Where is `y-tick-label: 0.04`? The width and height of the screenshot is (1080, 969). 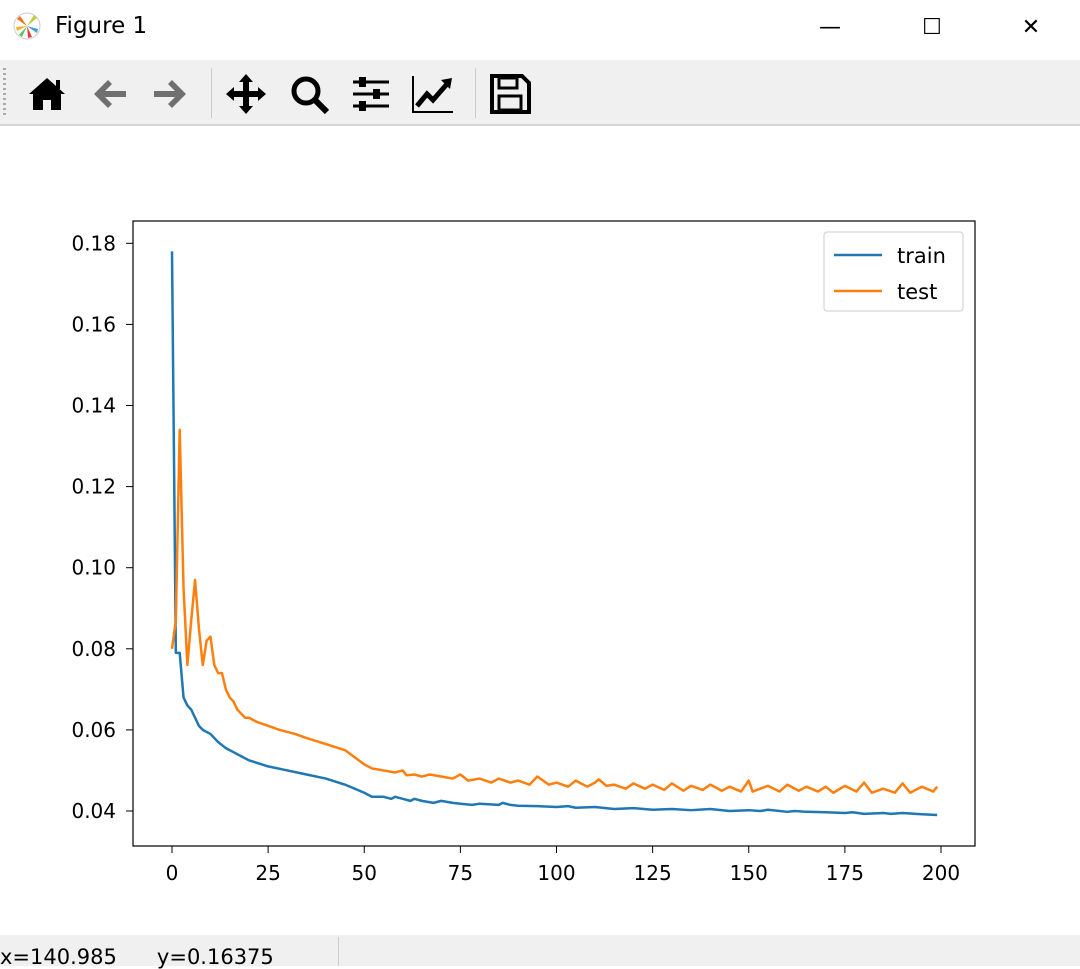 y-tick-label: 0.04 is located at coordinates (93, 811).